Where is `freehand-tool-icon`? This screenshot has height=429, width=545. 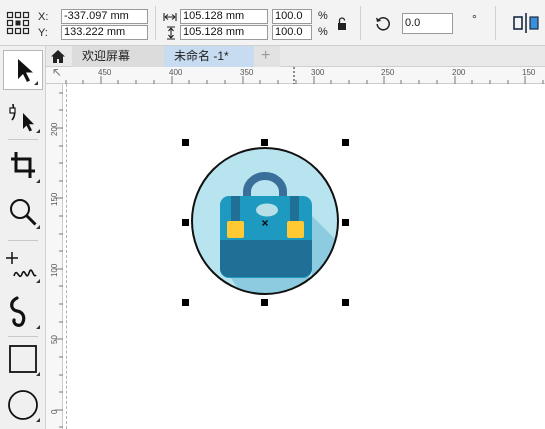
freehand-tool-icon is located at coordinates (23, 267).